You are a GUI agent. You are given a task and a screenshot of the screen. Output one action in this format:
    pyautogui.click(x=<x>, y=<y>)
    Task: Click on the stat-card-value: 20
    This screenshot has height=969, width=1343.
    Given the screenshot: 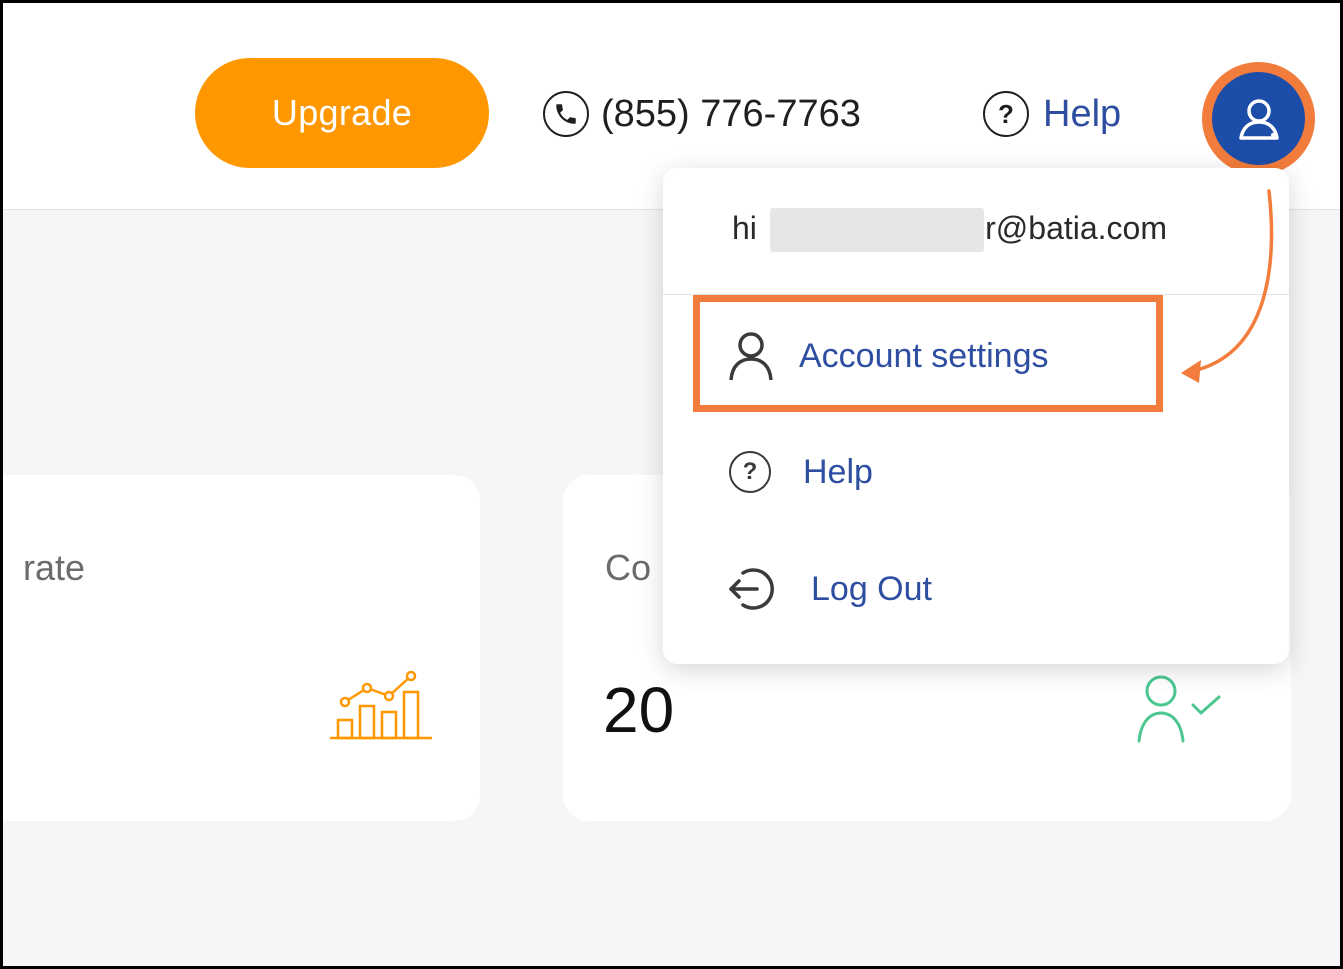 What is the action you would take?
    pyautogui.click(x=639, y=710)
    